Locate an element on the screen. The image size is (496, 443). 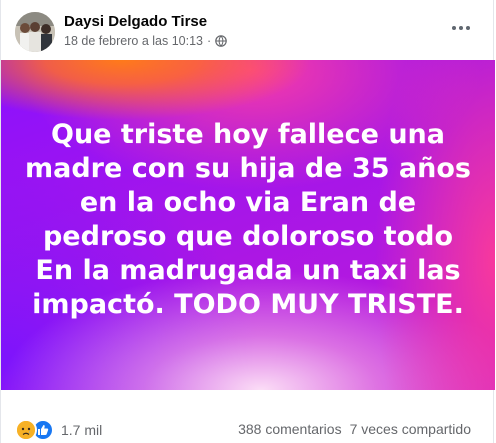
post-meta: 18 de febrero a las 10:13 · is located at coordinates (145, 41).